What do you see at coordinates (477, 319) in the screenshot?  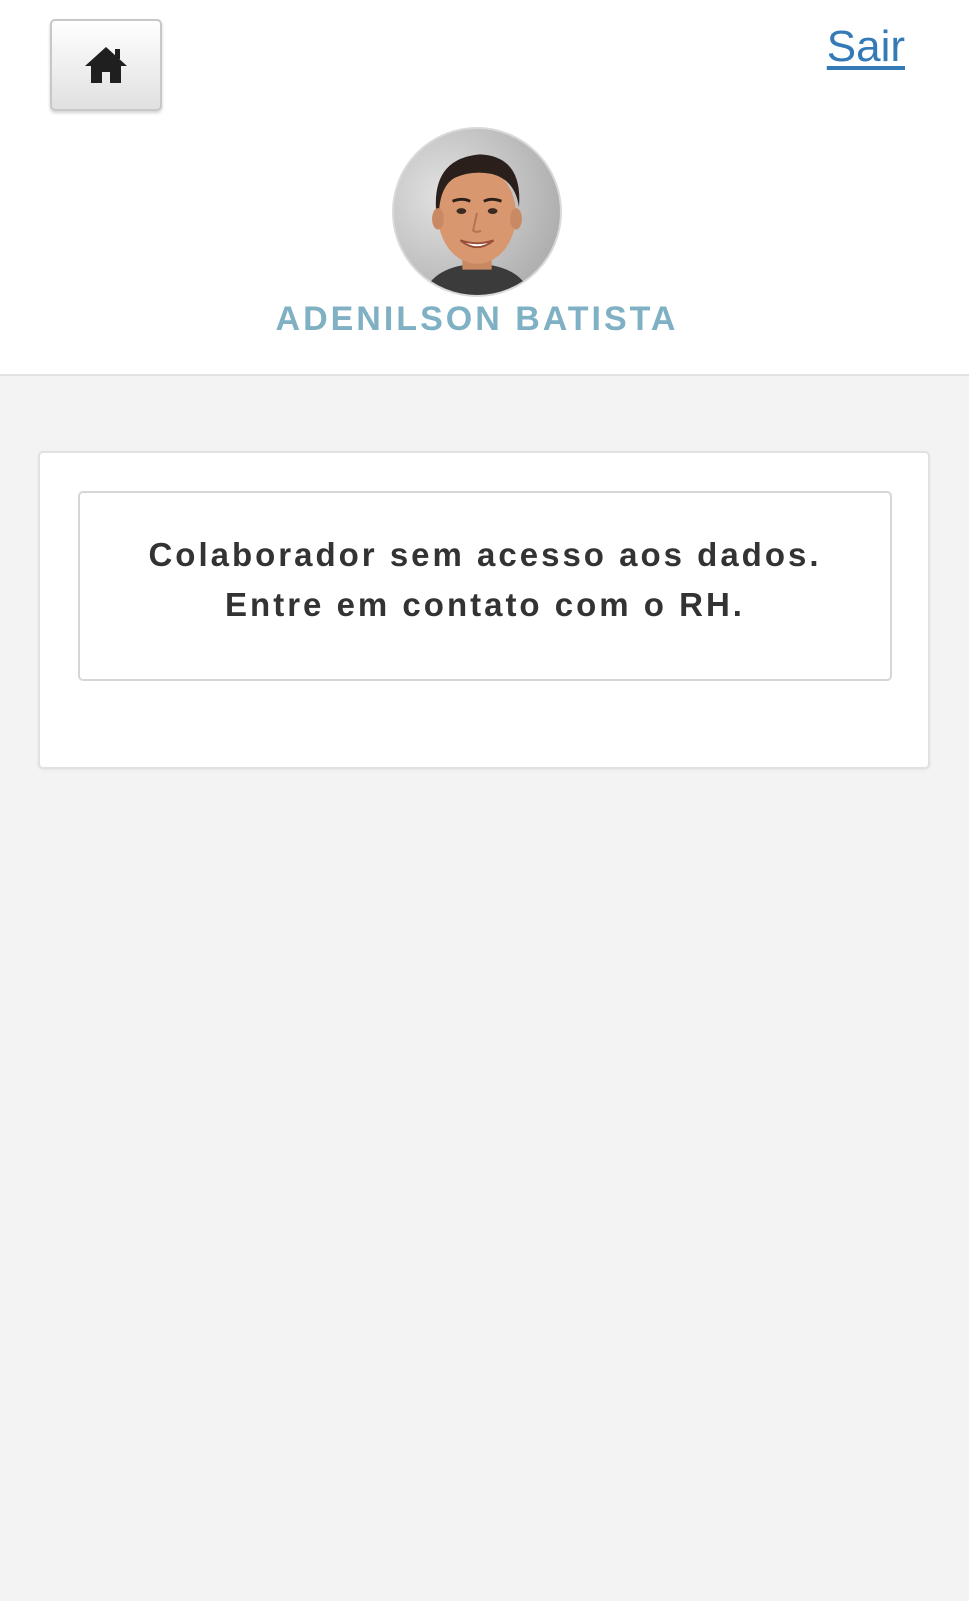 I see `user-name: ADENILSON BATISTA` at bounding box center [477, 319].